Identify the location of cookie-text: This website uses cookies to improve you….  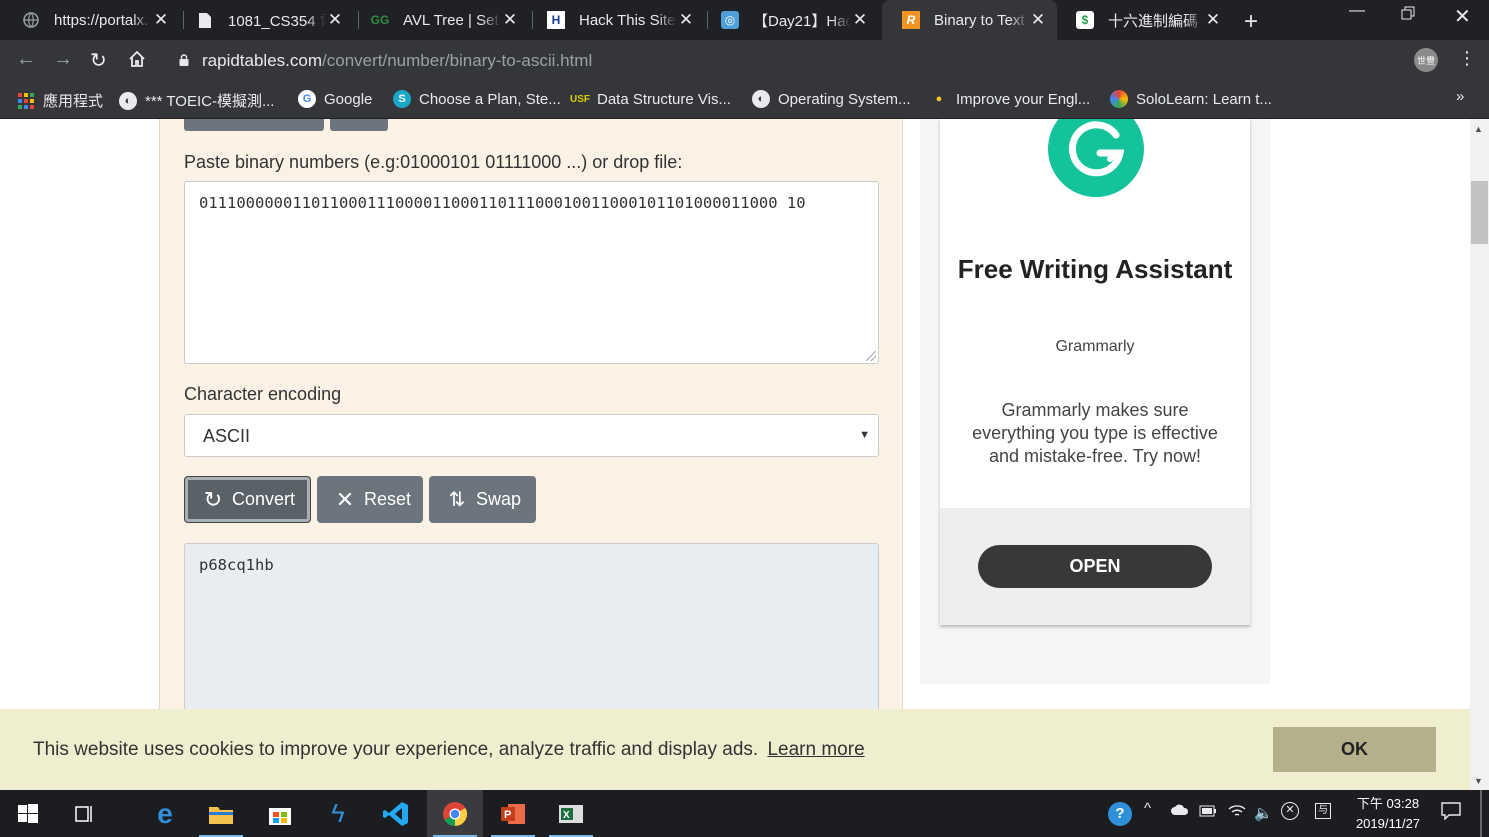
(449, 750).